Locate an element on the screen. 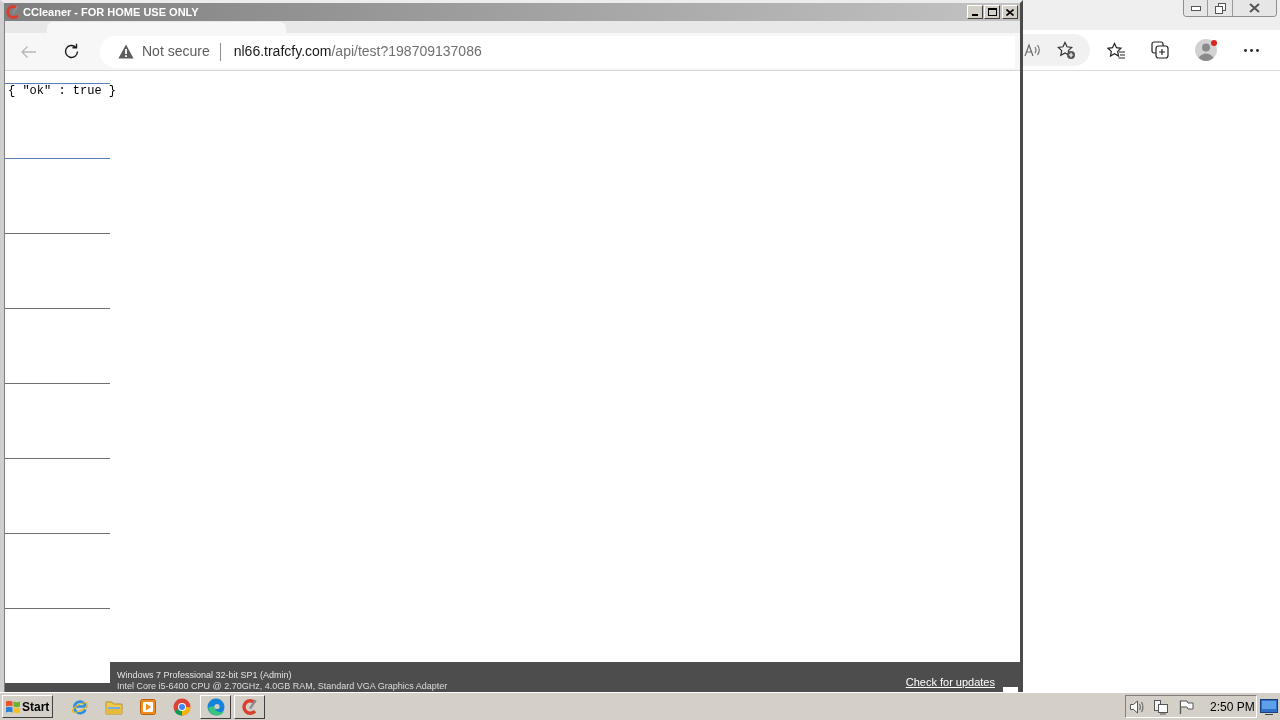 The width and height of the screenshot is (1280, 720). refresh-icon is located at coordinates (71, 51).